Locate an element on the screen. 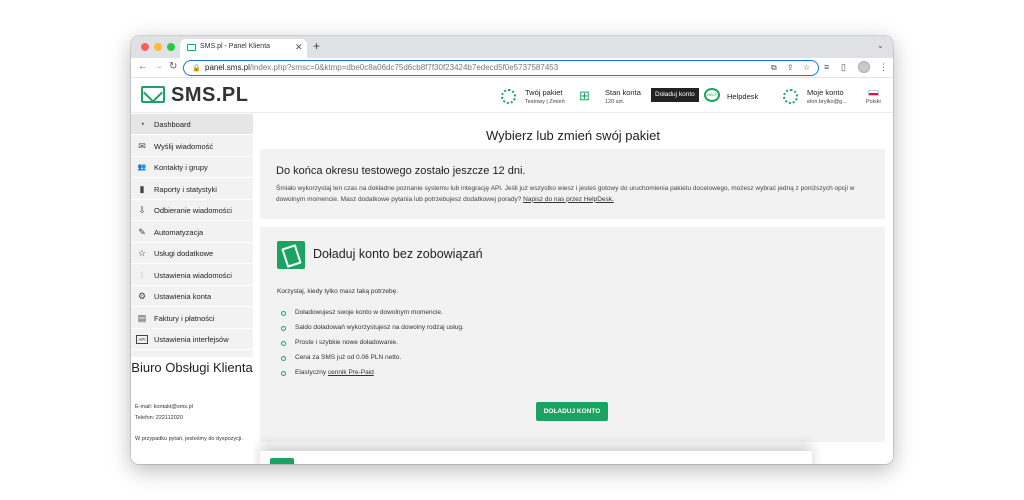 This screenshot has width=1024, height=500. url-host: panel.sms.pl is located at coordinates (227, 67).